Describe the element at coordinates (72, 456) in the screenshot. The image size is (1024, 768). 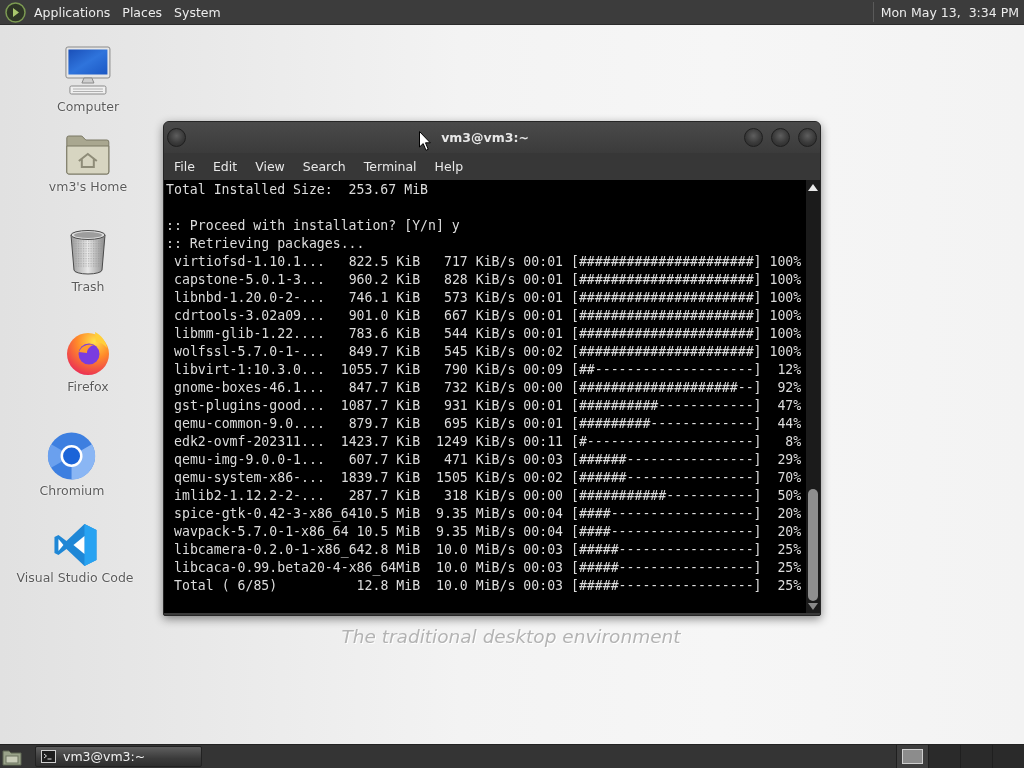
I see `chromium-logo-icon` at that location.